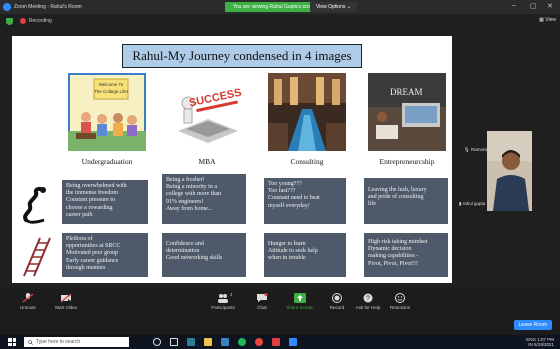  What do you see at coordinates (231, 294) in the screenshot?
I see `participants-count: 4` at bounding box center [231, 294].